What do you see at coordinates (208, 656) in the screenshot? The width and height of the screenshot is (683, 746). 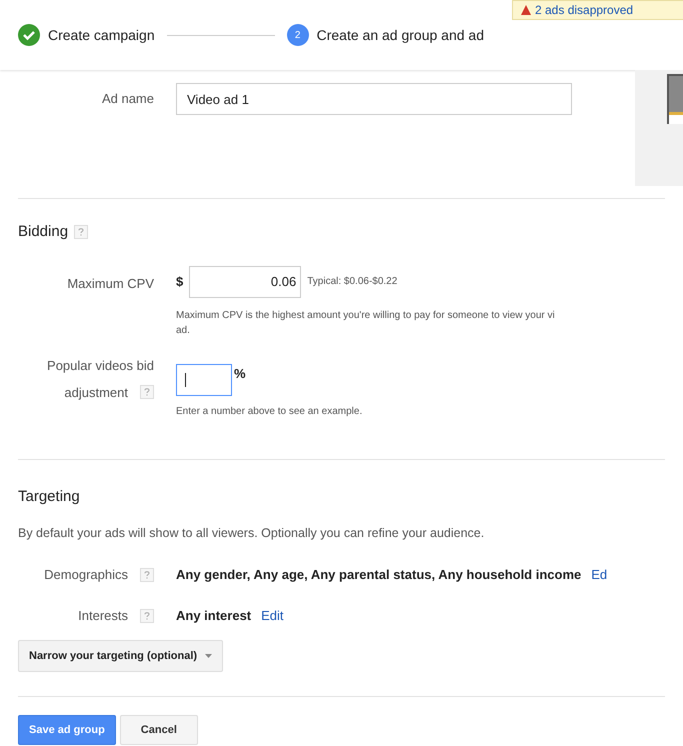 I see `caret-icon` at bounding box center [208, 656].